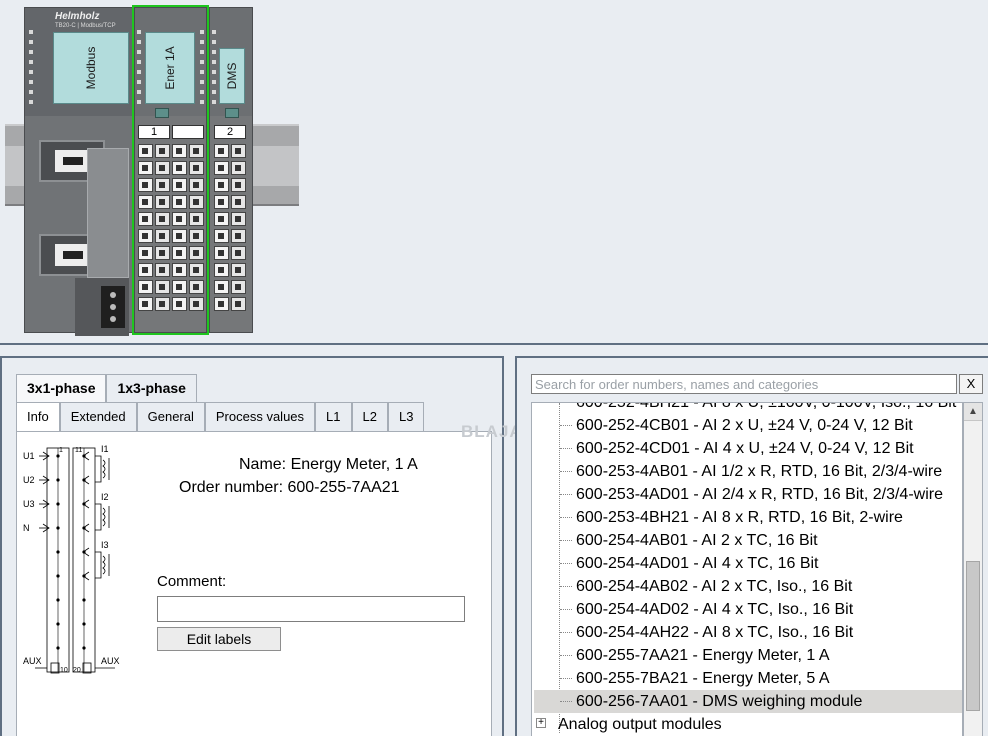 The image size is (988, 736). Describe the element at coordinates (714, 632) in the screenshot. I see `tree-item-600-254-4ah22: 600-254-4AH22 - AI 8 x TC, Iso., 16 Bit` at that location.